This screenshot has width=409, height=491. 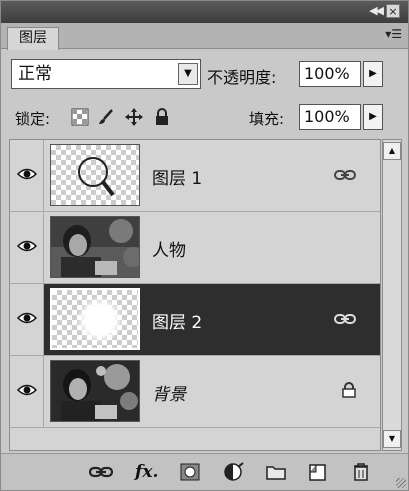 I want to click on layer-name: 图层 1, so click(x=177, y=176).